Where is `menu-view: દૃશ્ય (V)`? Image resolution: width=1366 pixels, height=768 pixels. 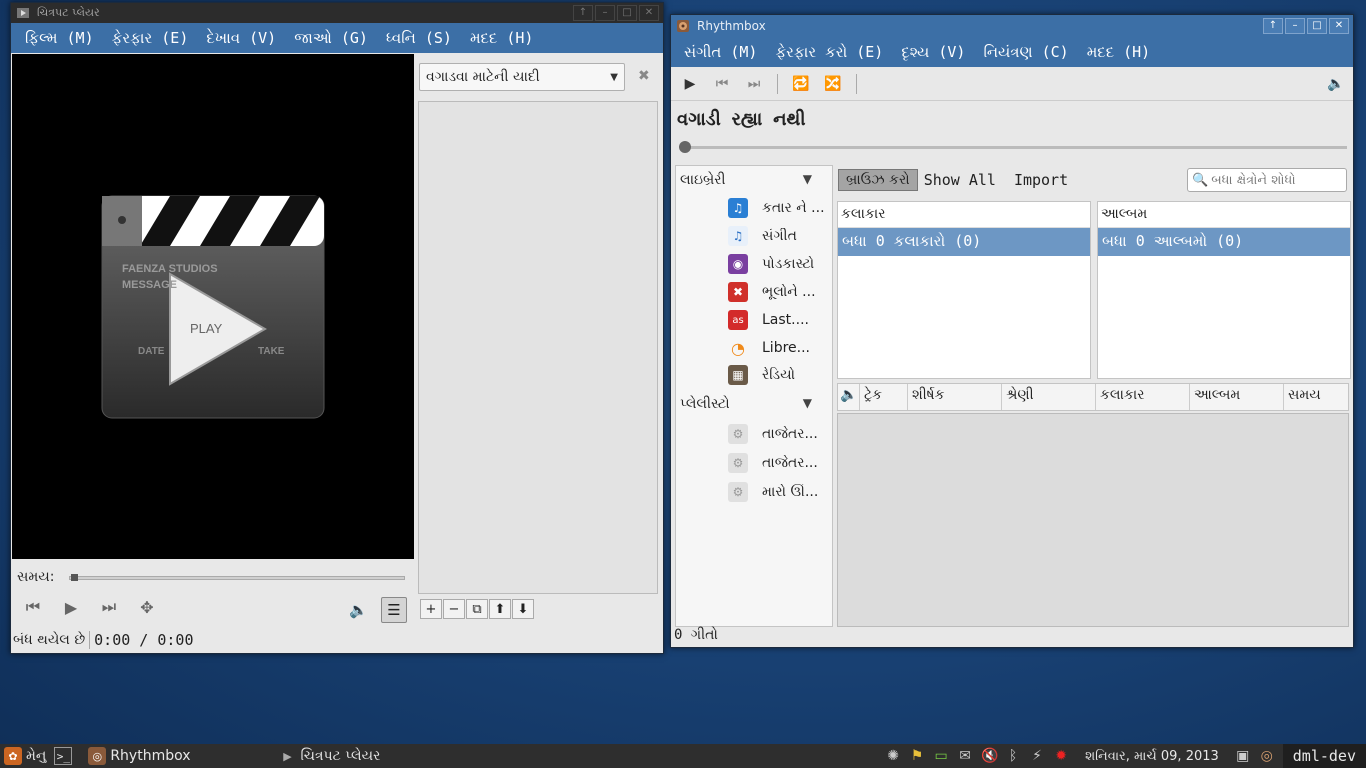
menu-view: દૃશ્ય (V) is located at coordinates (933, 52).